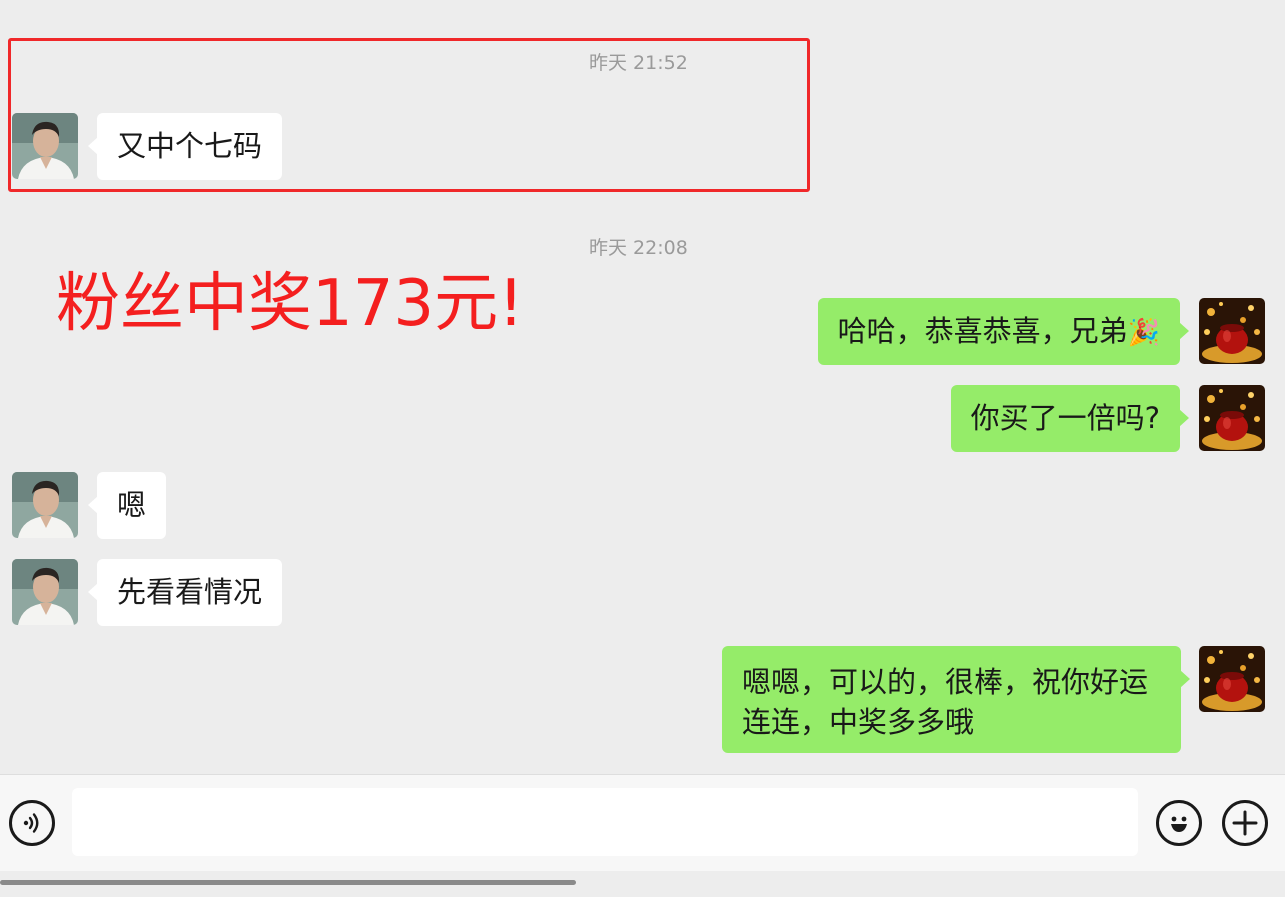 This screenshot has width=1285, height=897. What do you see at coordinates (638, 63) in the screenshot?
I see `timestamp: 昨天 21:52` at bounding box center [638, 63].